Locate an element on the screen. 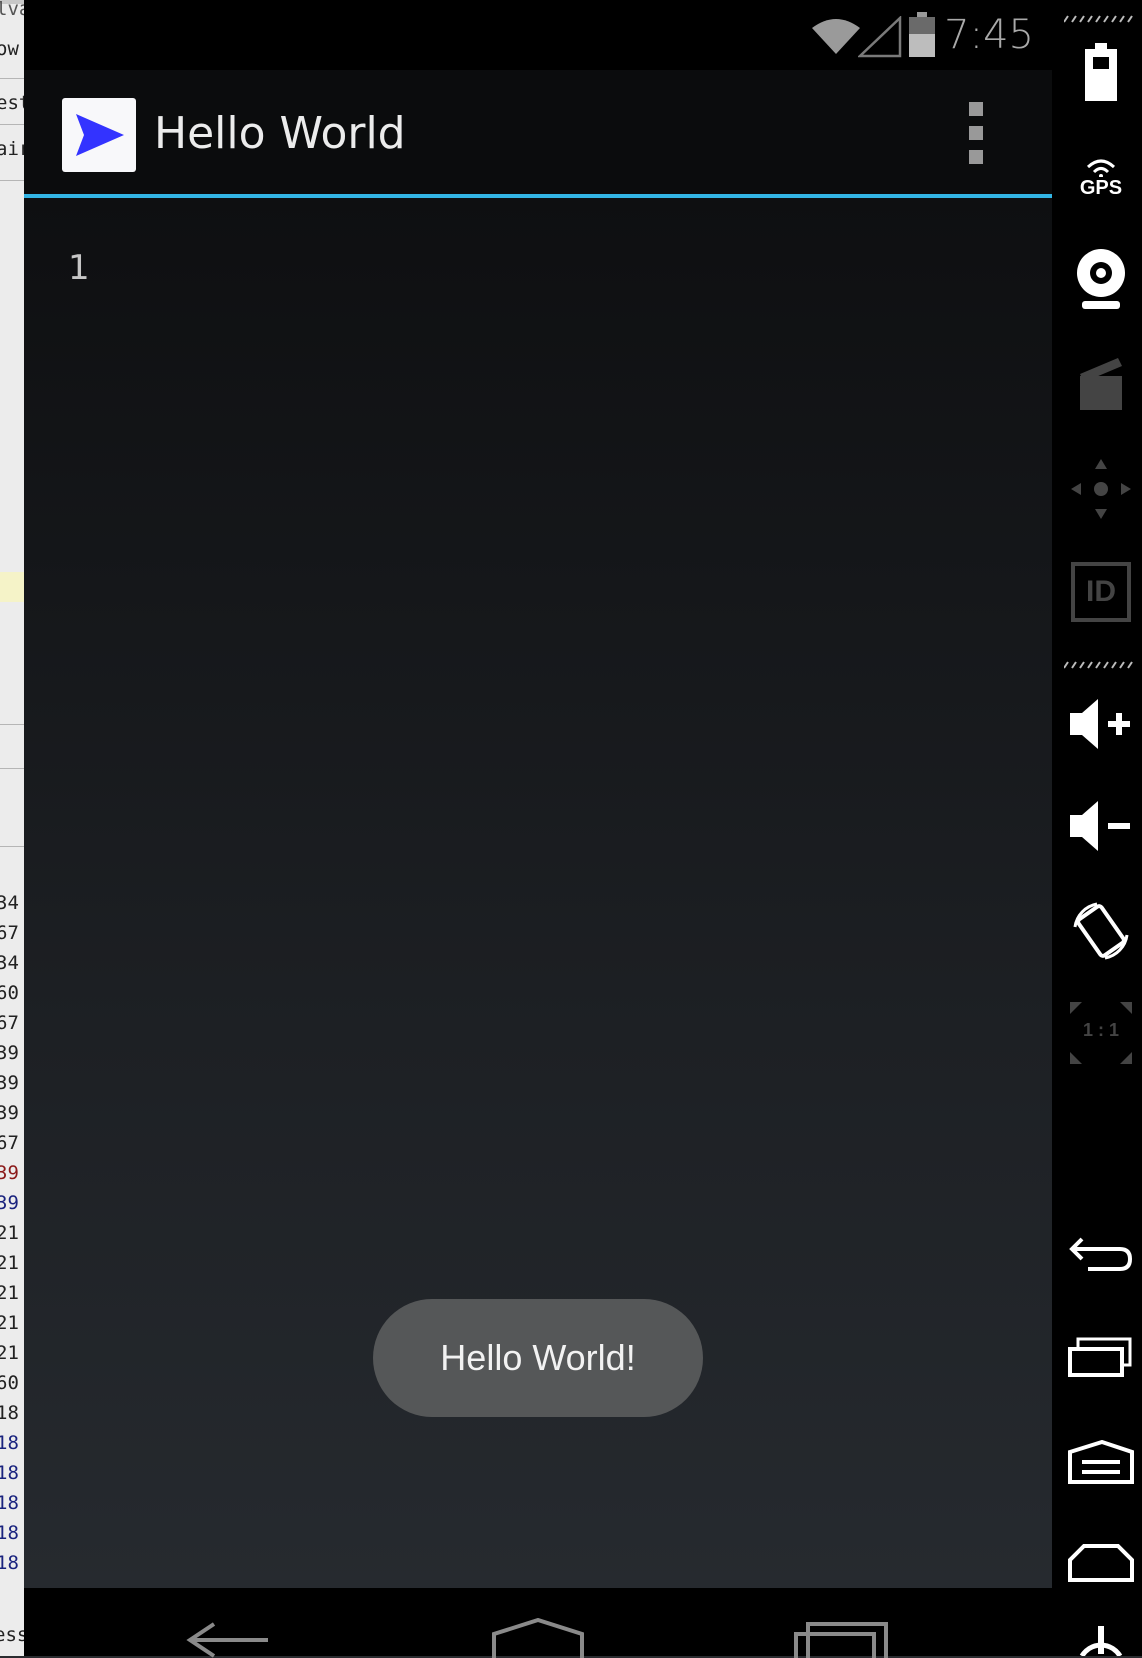 This screenshot has height=1658, width=1142. media-clapper-icon is located at coordinates (1101, 383).